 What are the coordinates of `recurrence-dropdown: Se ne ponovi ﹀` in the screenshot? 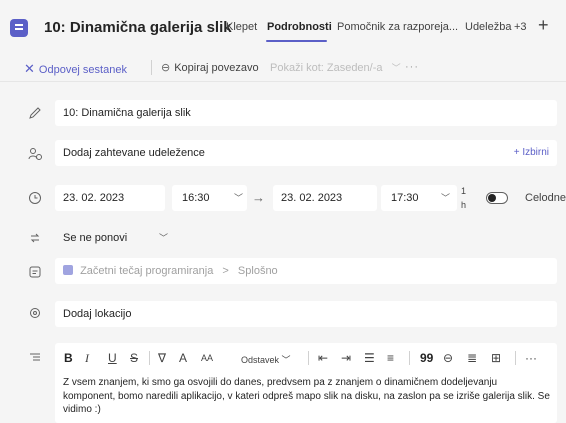 It's located at (115, 238).